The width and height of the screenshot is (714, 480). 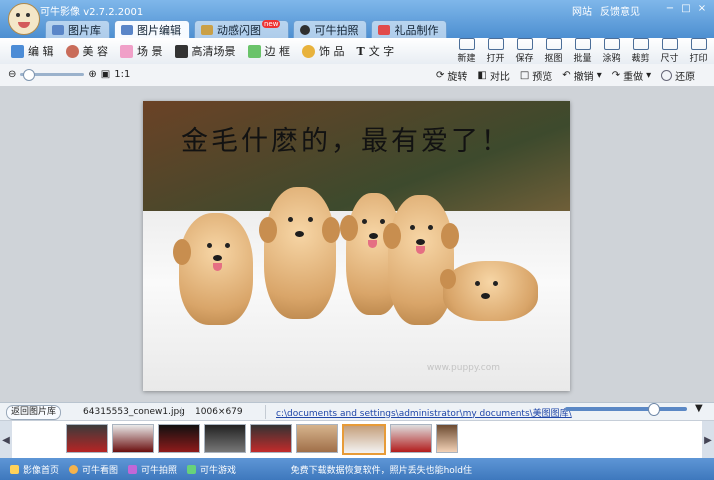 What do you see at coordinates (34, 412) in the screenshot?
I see `back-to-library-button: 返回图片库` at bounding box center [34, 412].